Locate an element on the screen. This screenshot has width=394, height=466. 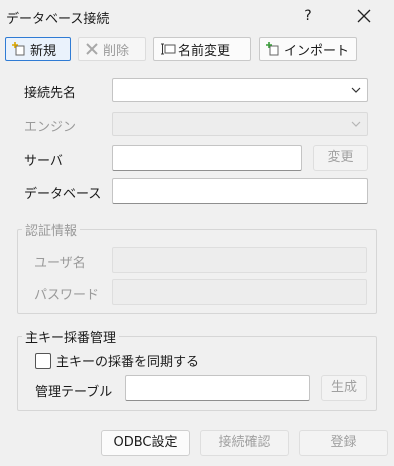
new-icon is located at coordinates (19, 49).